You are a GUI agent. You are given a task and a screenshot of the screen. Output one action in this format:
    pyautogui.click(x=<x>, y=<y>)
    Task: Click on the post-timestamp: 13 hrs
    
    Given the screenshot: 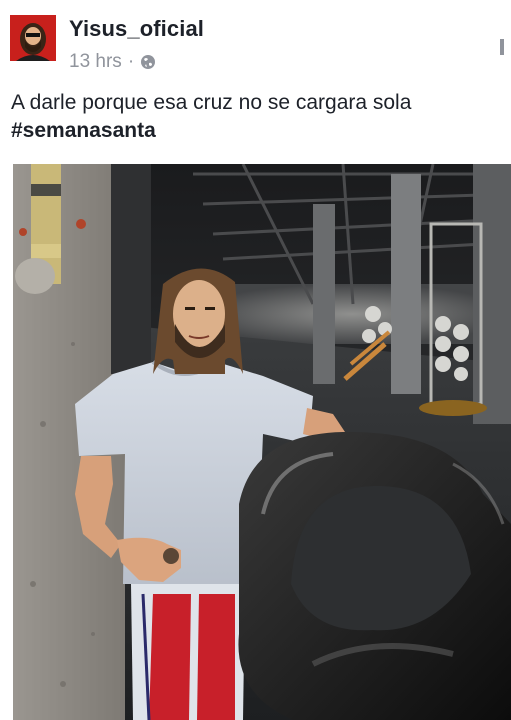 What is the action you would take?
    pyautogui.click(x=95, y=62)
    